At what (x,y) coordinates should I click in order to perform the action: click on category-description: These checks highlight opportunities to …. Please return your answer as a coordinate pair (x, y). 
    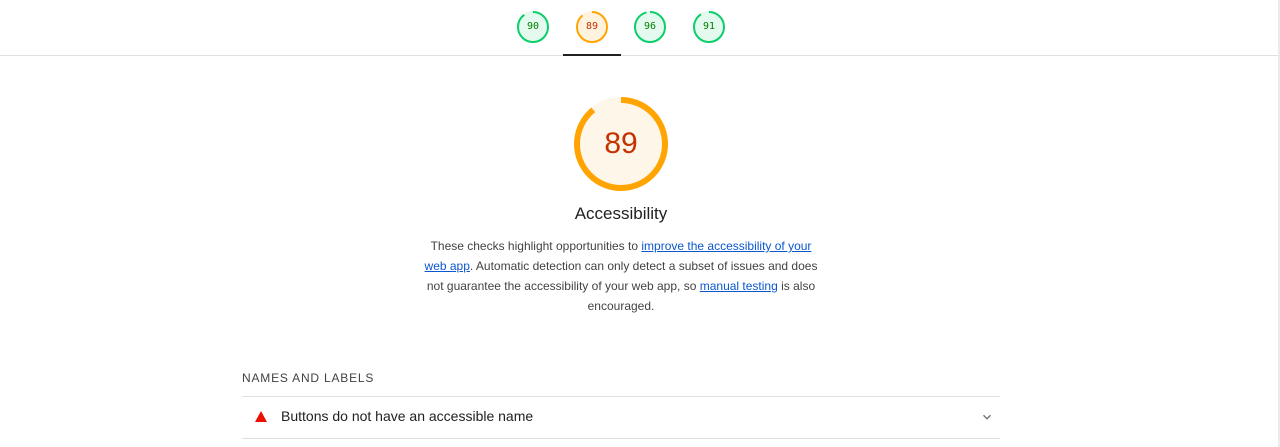
    Looking at the image, I should click on (621, 276).